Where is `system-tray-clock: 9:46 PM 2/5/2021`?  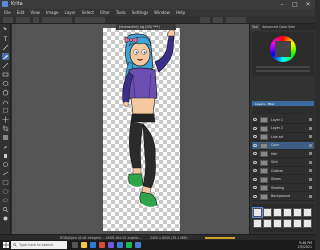 system-tray-clock: 9:46 PM 2/5/2021 is located at coordinates (305, 245).